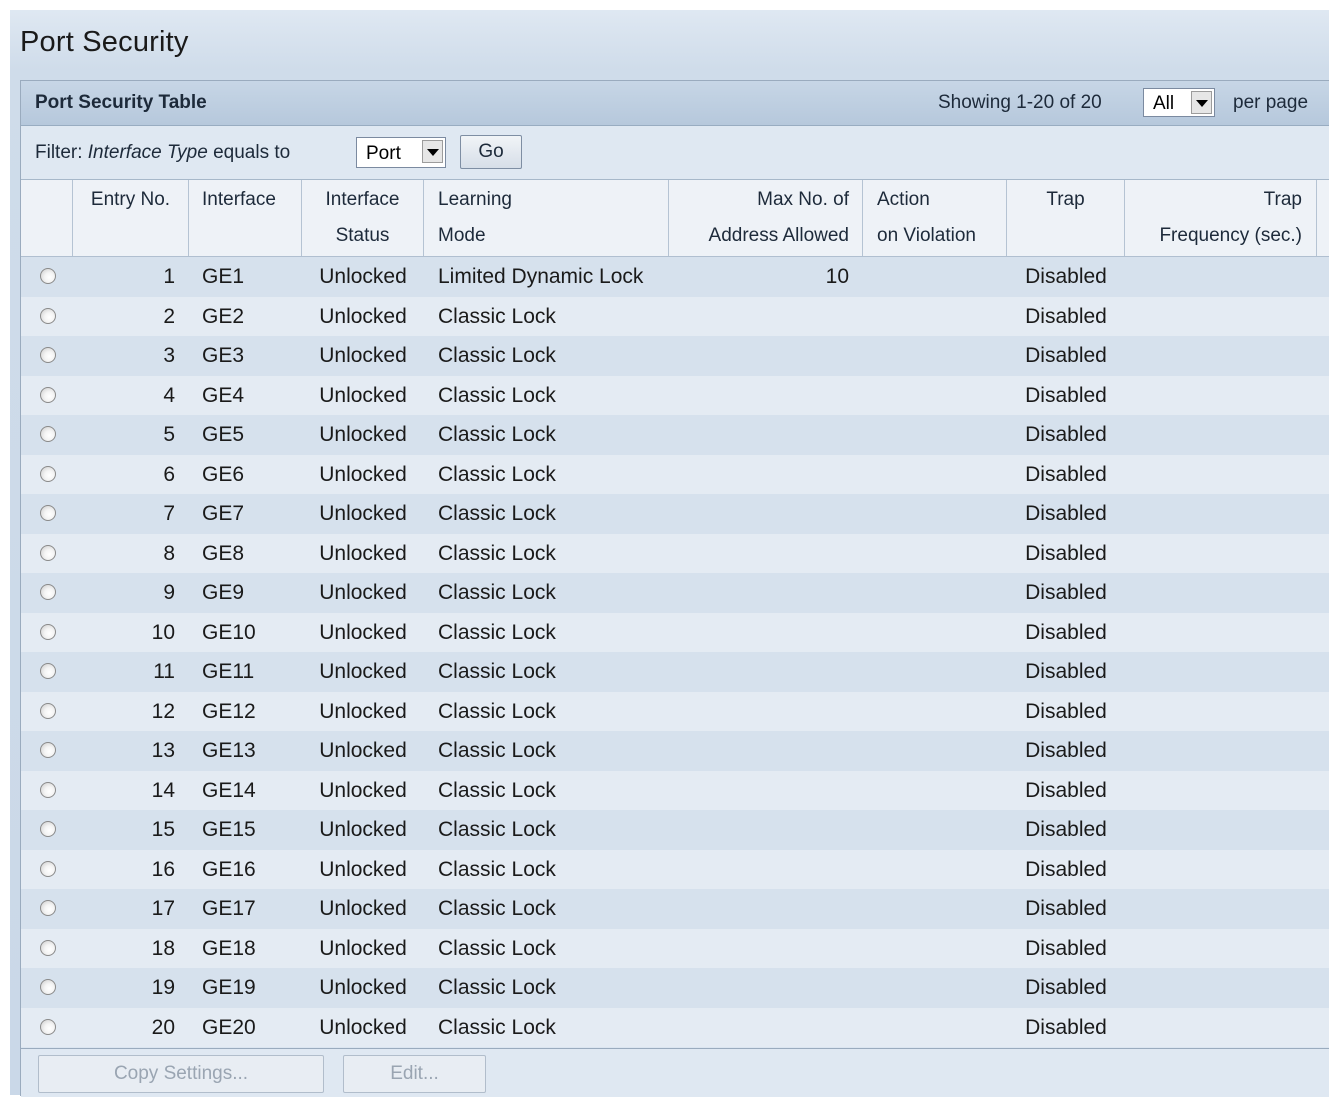 The image size is (1329, 1097). I want to click on cell-entry-no: 14, so click(163, 790).